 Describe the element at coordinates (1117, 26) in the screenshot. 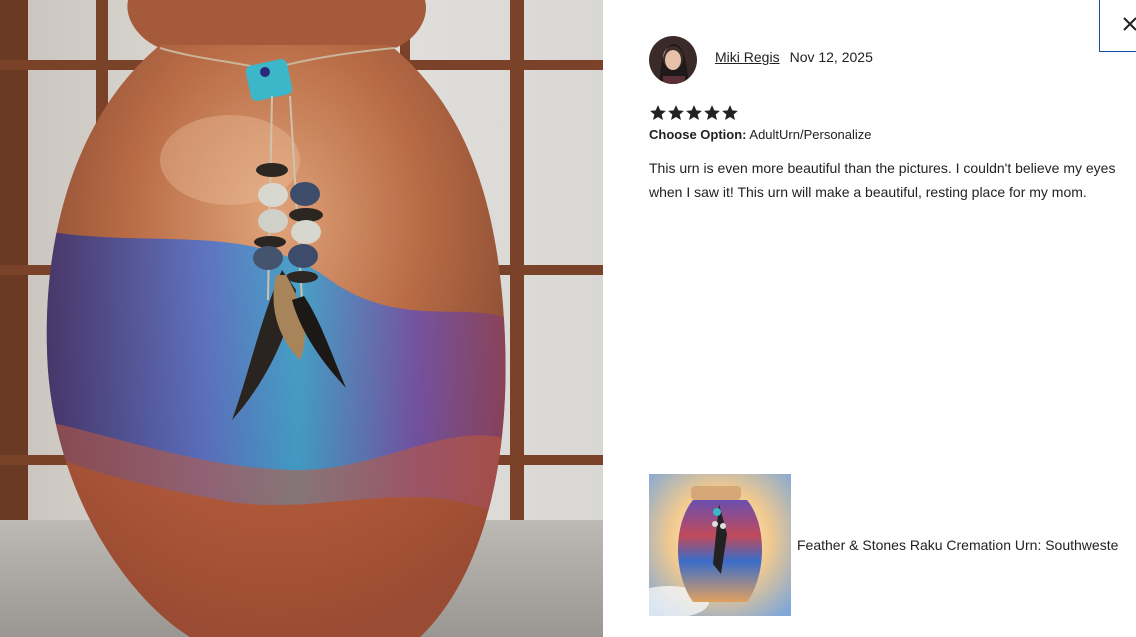

I see `close-button` at that location.